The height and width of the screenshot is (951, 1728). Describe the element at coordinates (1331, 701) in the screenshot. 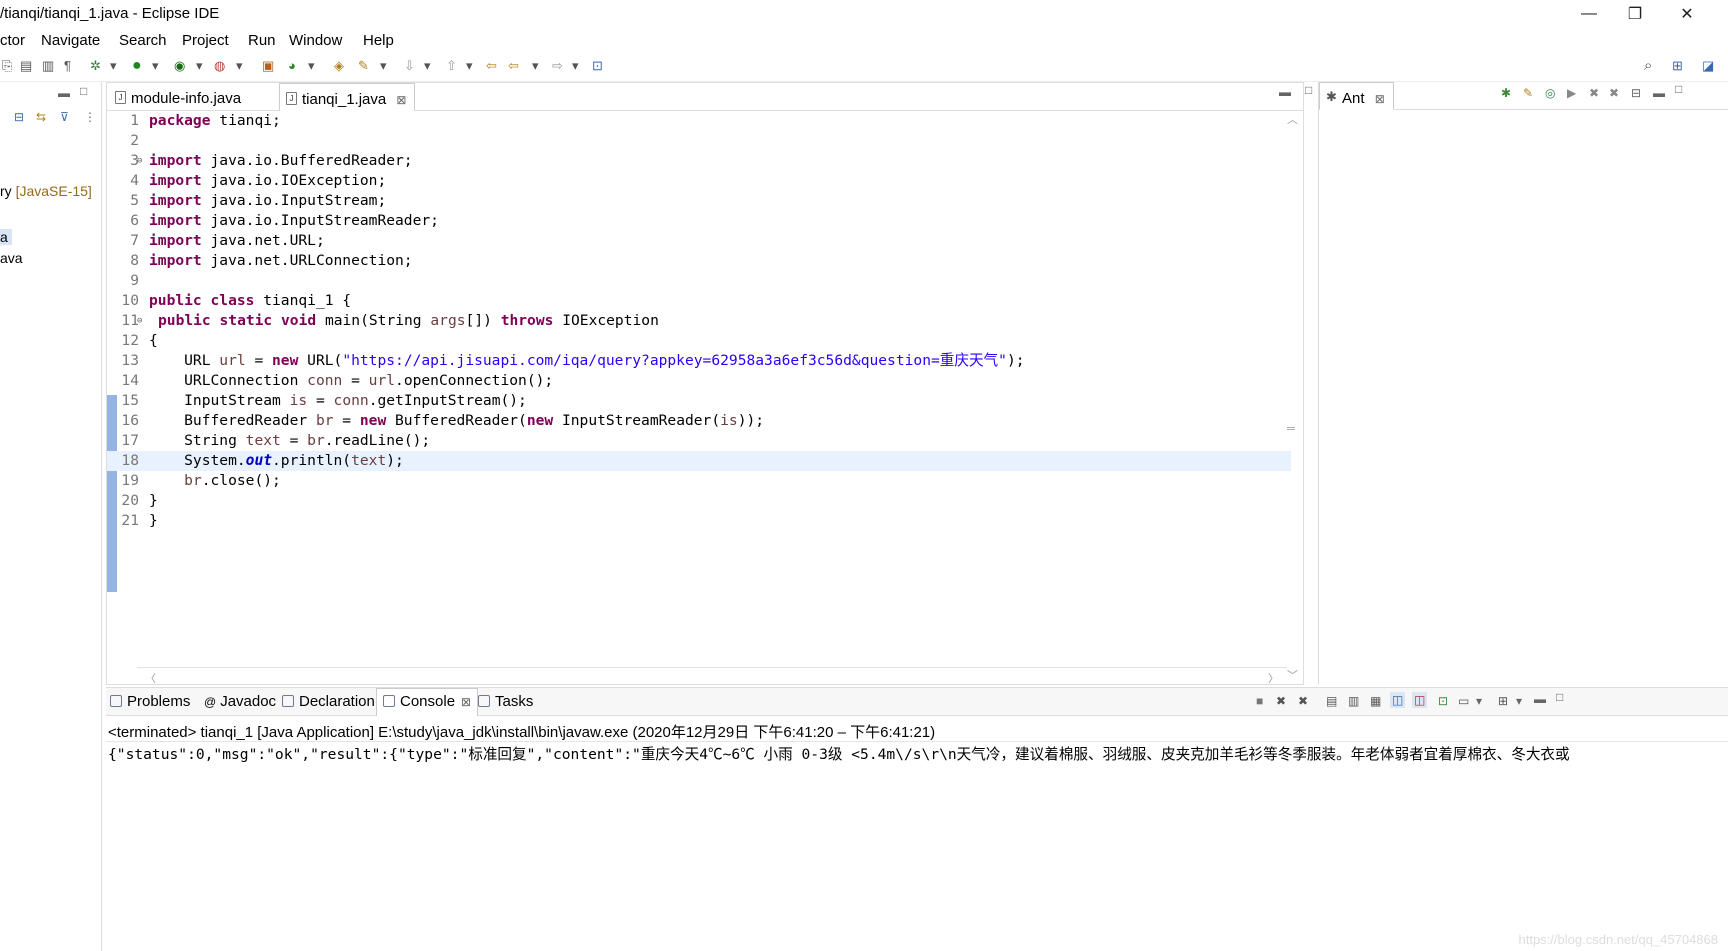

I see `clear-console-icon: ▤` at that location.